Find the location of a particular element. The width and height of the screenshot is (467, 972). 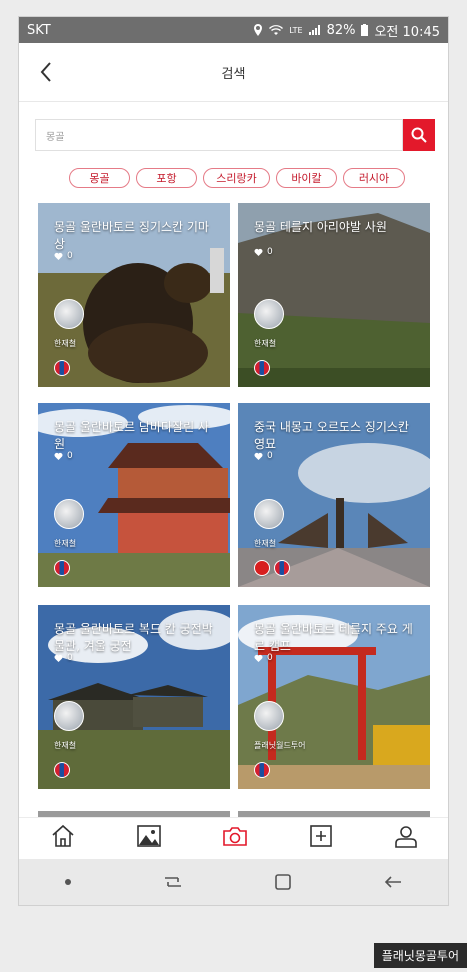

china-flag-icon is located at coordinates (262, 568).